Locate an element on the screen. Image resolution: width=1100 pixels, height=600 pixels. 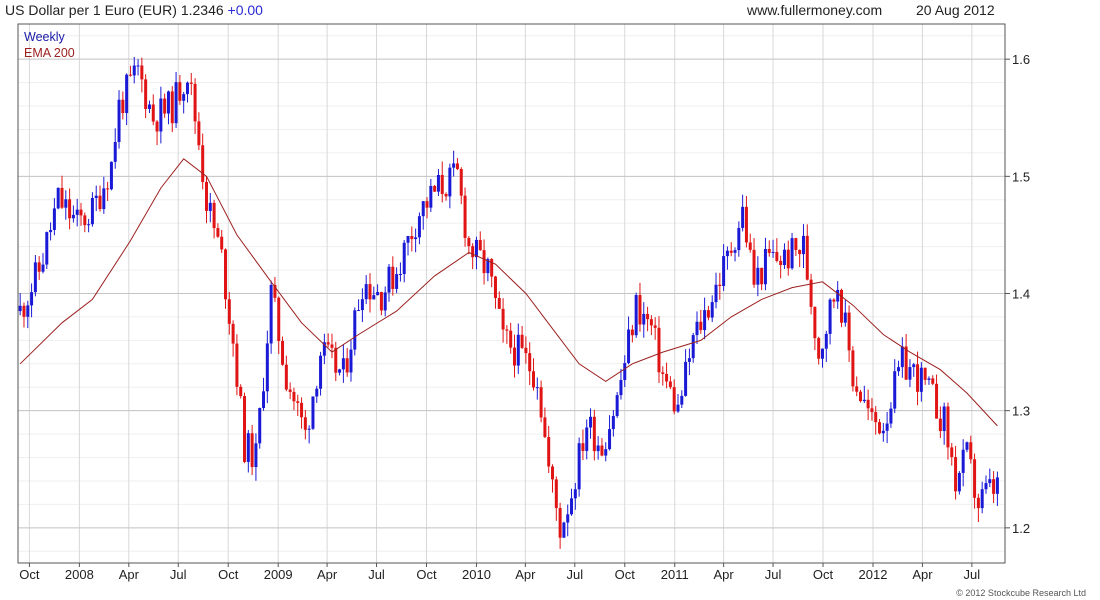
x-tick-label: 2012 is located at coordinates (873, 574).